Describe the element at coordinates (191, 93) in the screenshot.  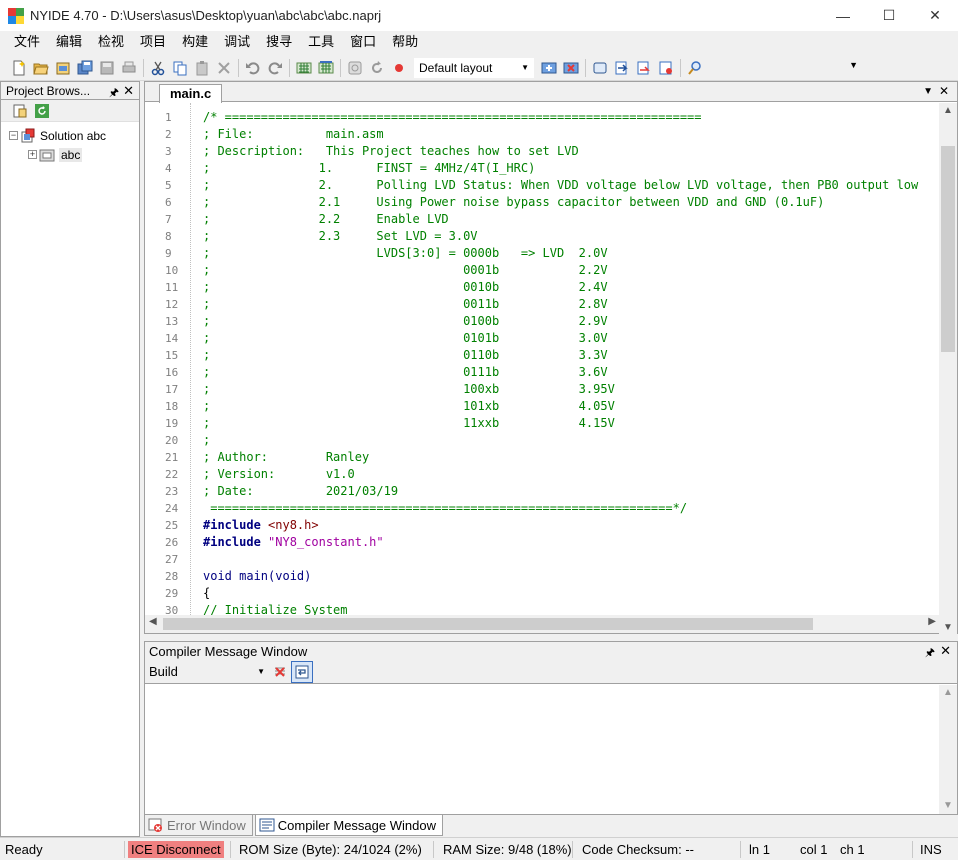
I see `tab-main-c: main.c` at that location.